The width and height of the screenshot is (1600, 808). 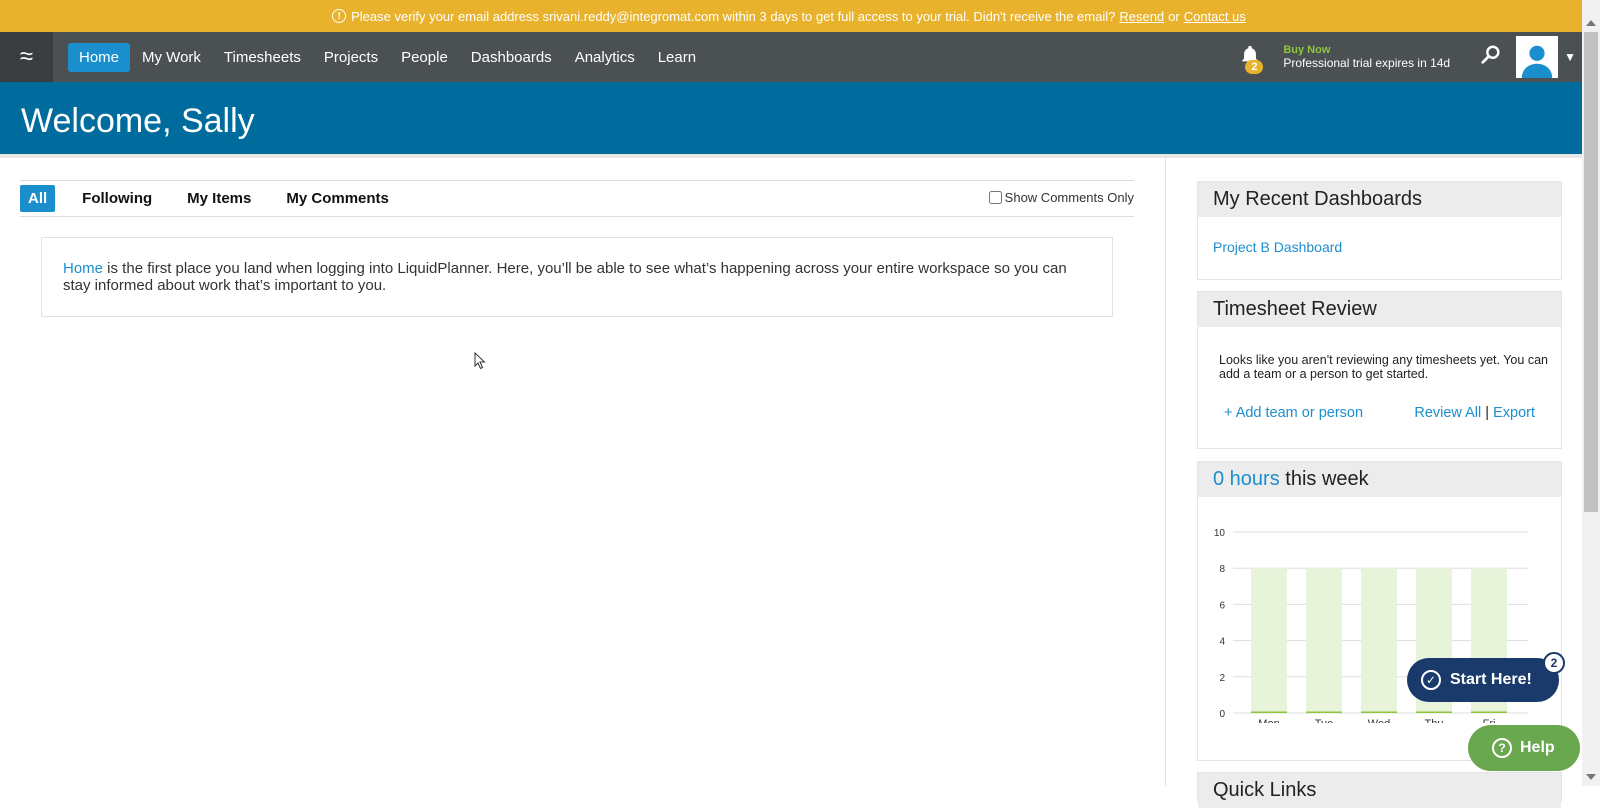 What do you see at coordinates (1251, 58) in the screenshot?
I see `notifications-button: 2` at bounding box center [1251, 58].